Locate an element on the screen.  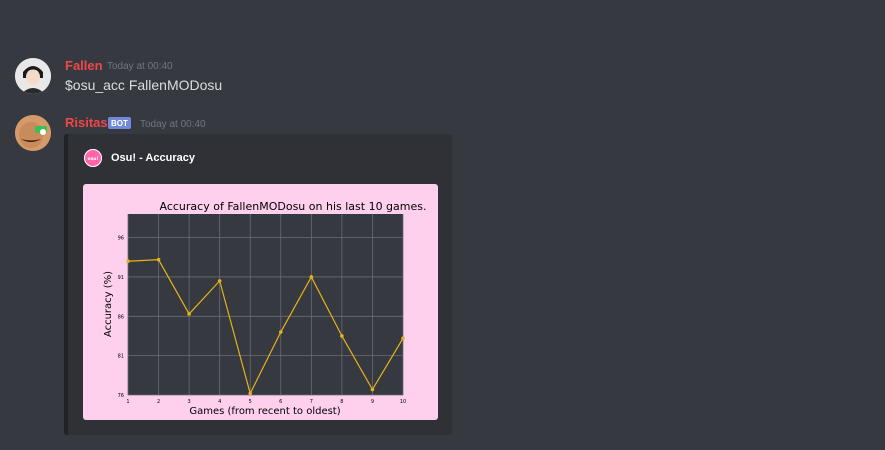
author-name: Fallen is located at coordinates (84, 65).